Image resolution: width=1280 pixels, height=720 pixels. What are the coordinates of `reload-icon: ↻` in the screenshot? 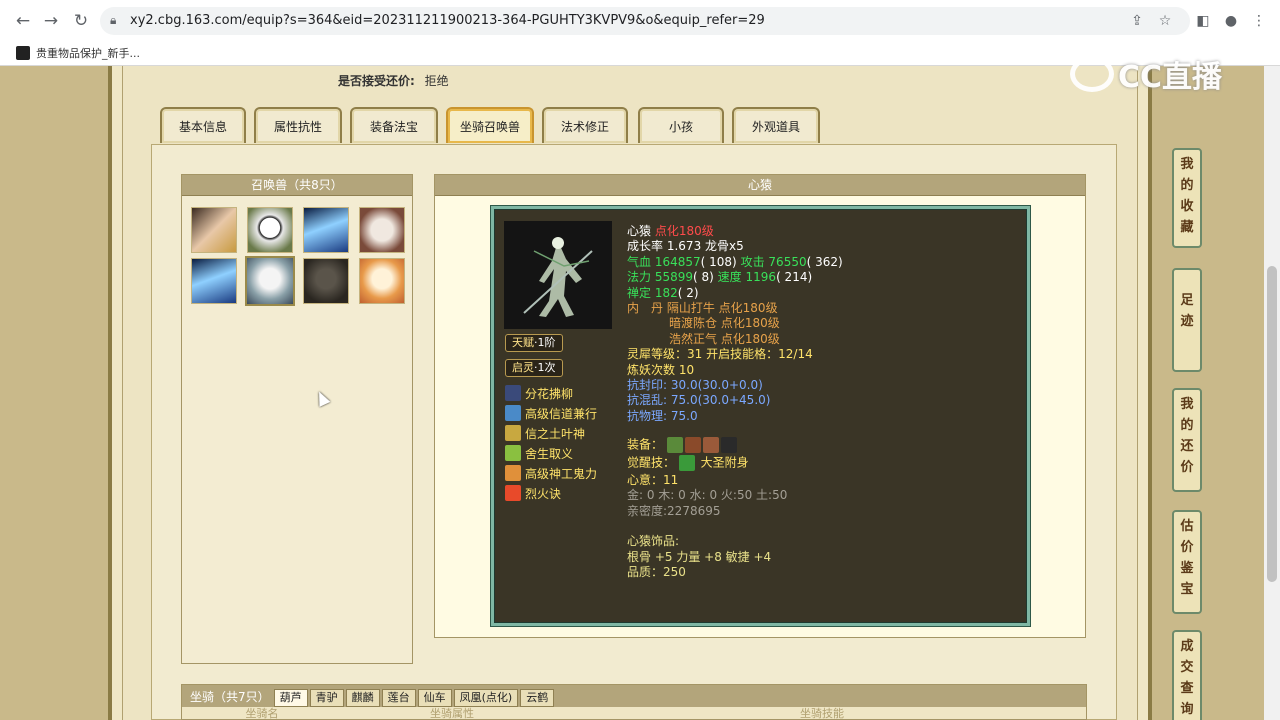 It's located at (81, 21).